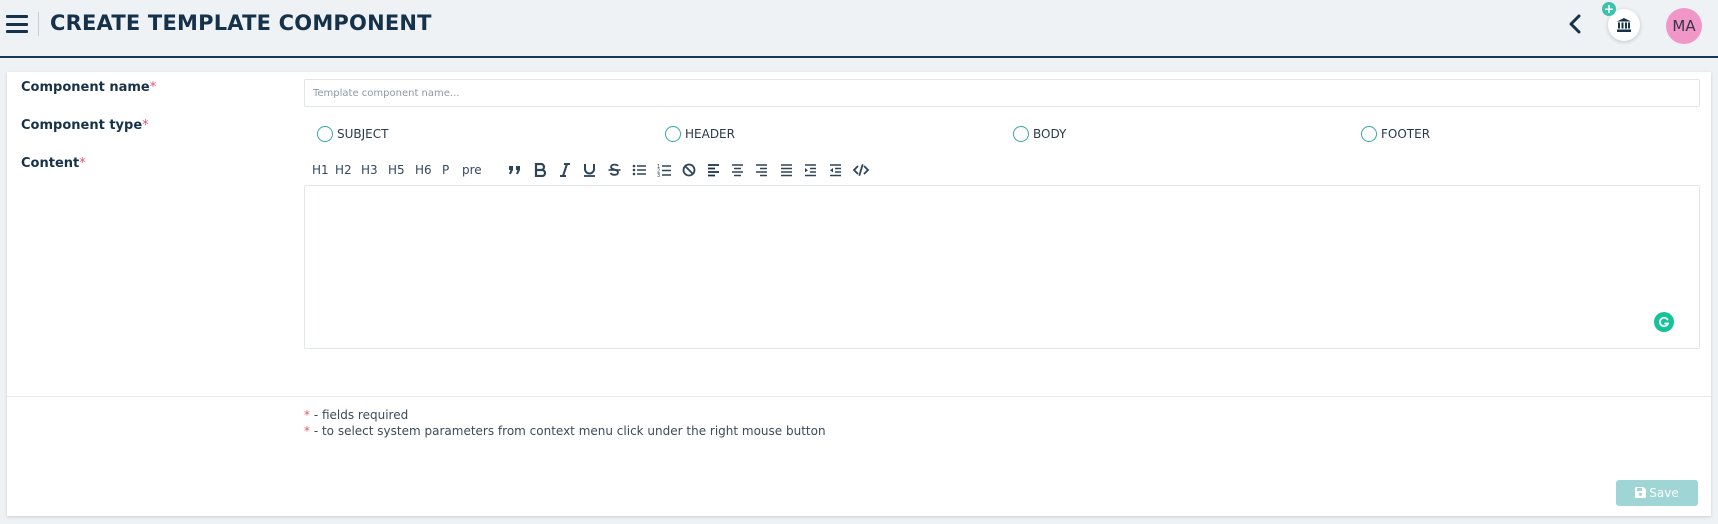 This screenshot has height=524, width=1718. I want to click on paragraph-button: P, so click(445, 170).